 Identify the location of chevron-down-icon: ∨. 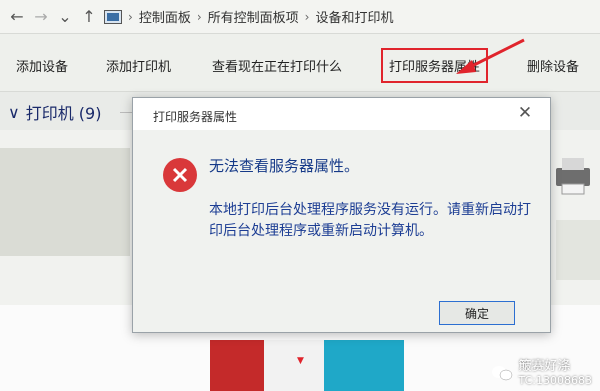
(14, 112).